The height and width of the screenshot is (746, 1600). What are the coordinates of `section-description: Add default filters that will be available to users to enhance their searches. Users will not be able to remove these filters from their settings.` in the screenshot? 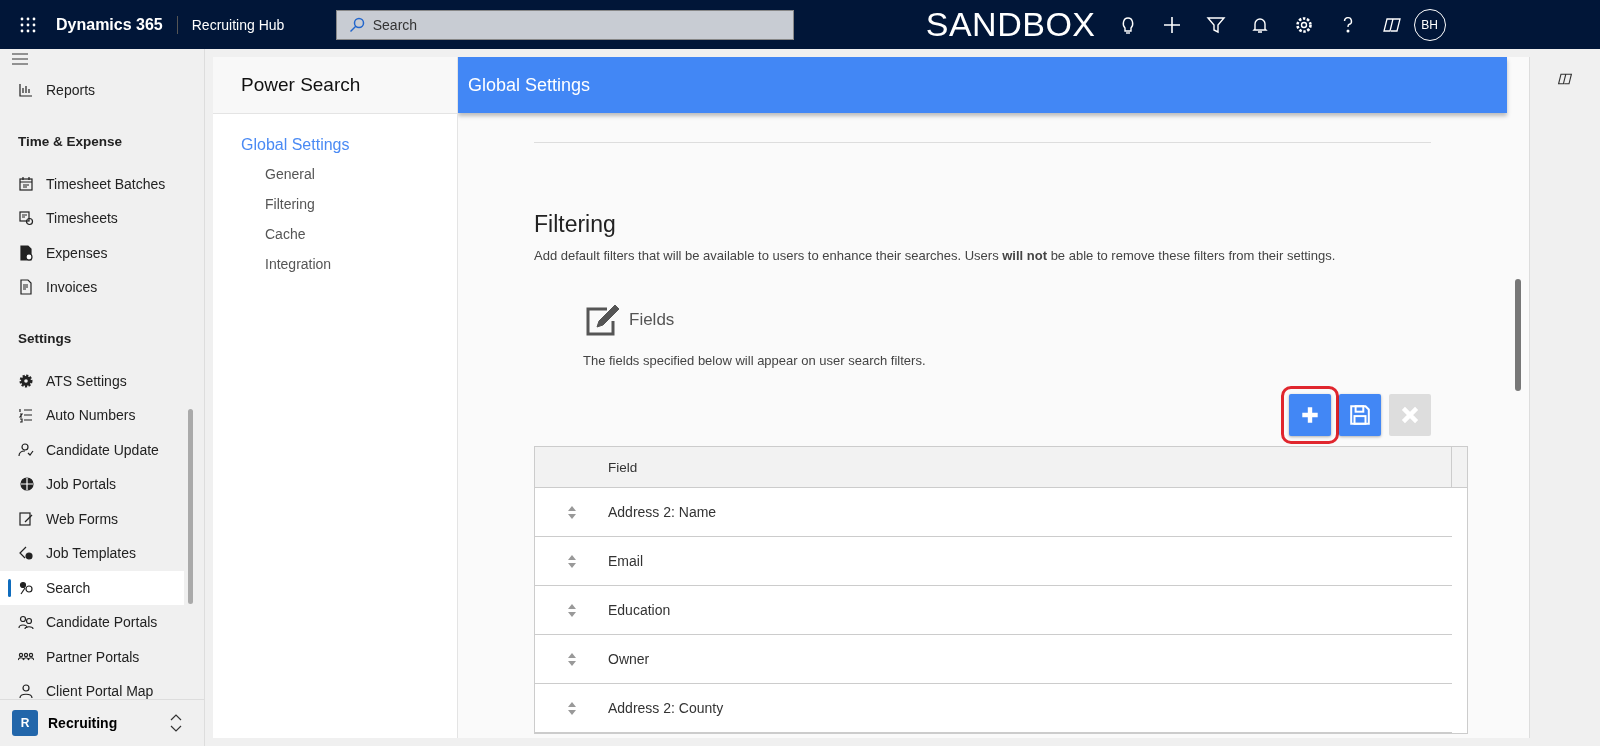 It's located at (935, 255).